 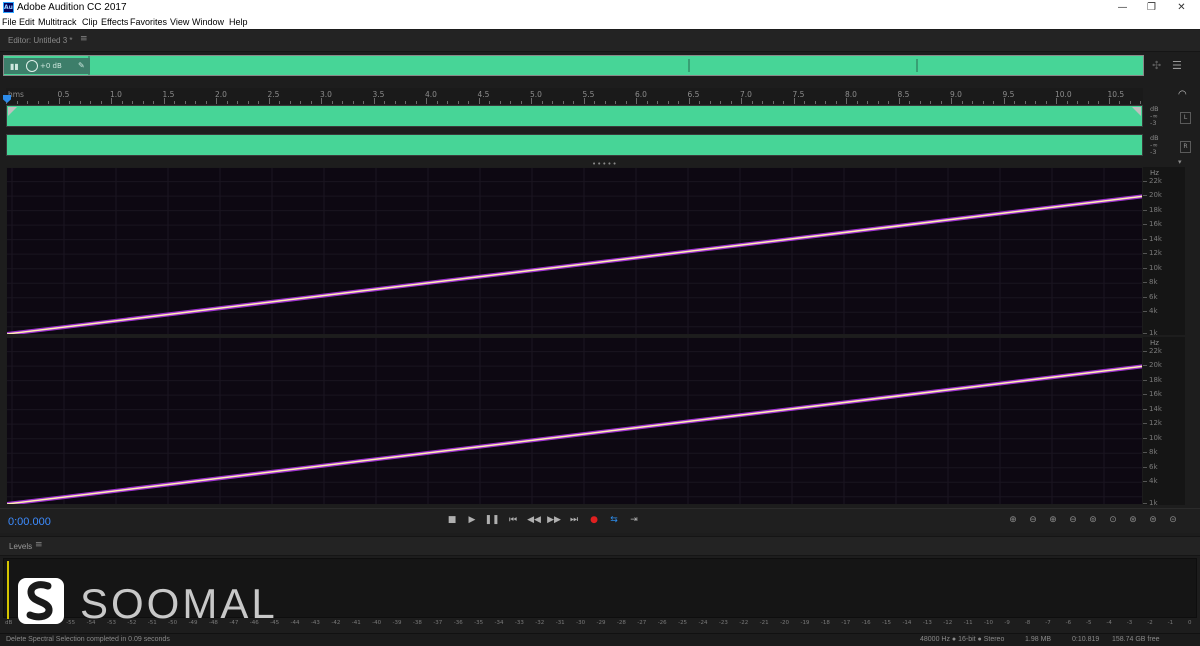 I want to click on skip-selection-button: ⇥, so click(x=634, y=520).